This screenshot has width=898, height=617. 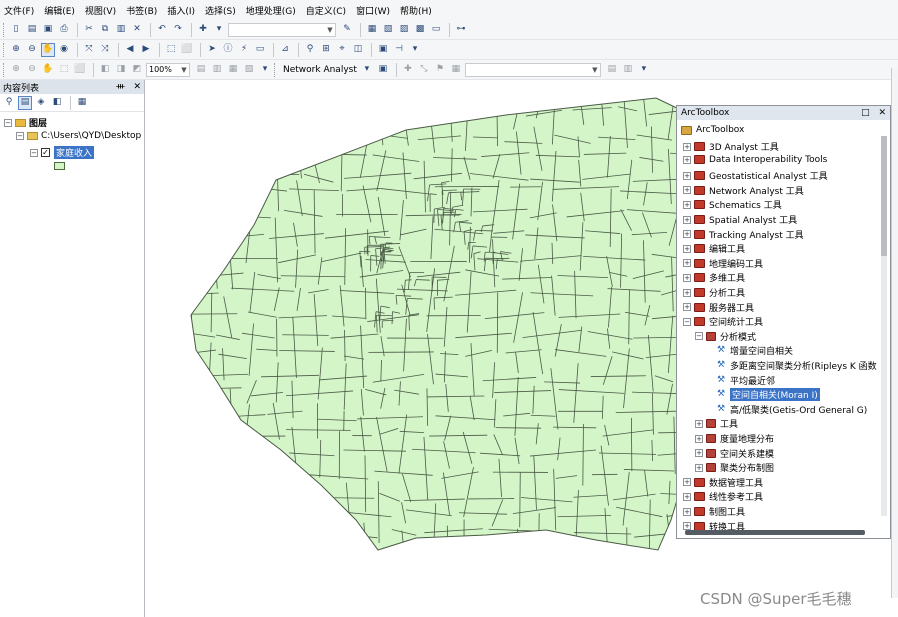 I want to click on vertical-scrollbar, so click(x=884, y=326).